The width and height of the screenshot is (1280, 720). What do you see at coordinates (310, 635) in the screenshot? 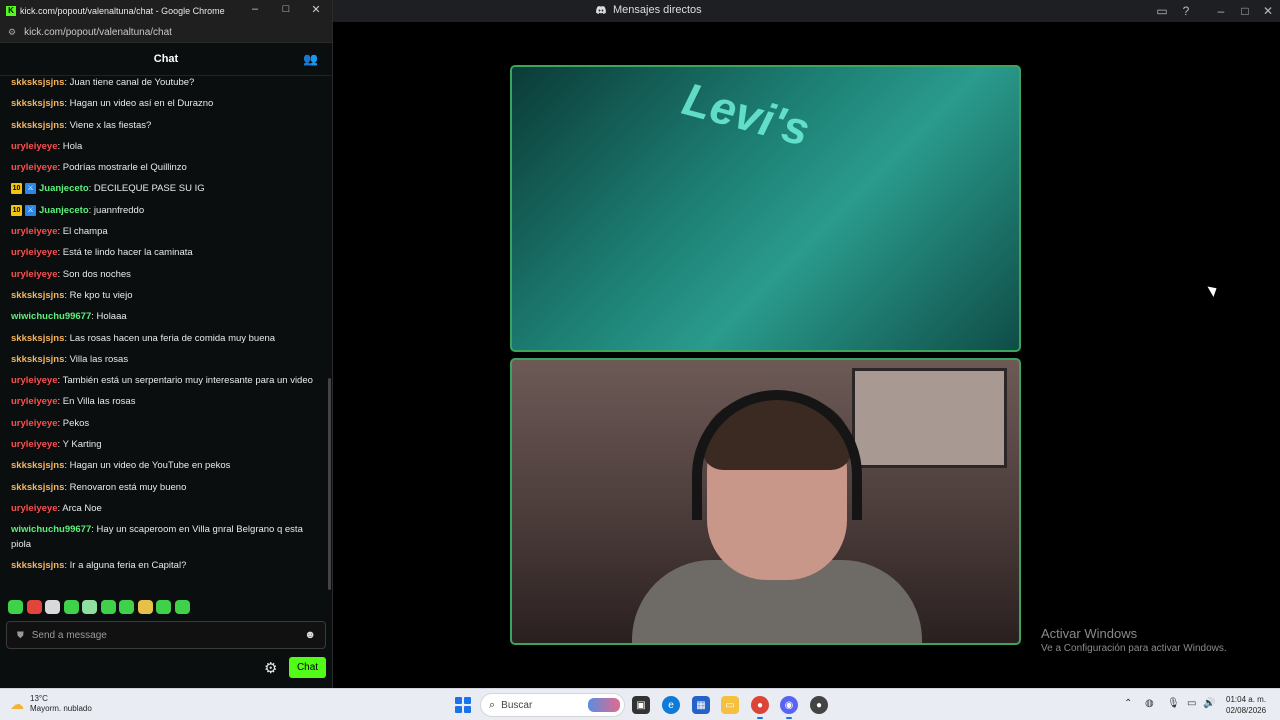
I see `emoji-icon: ☻` at bounding box center [310, 635].